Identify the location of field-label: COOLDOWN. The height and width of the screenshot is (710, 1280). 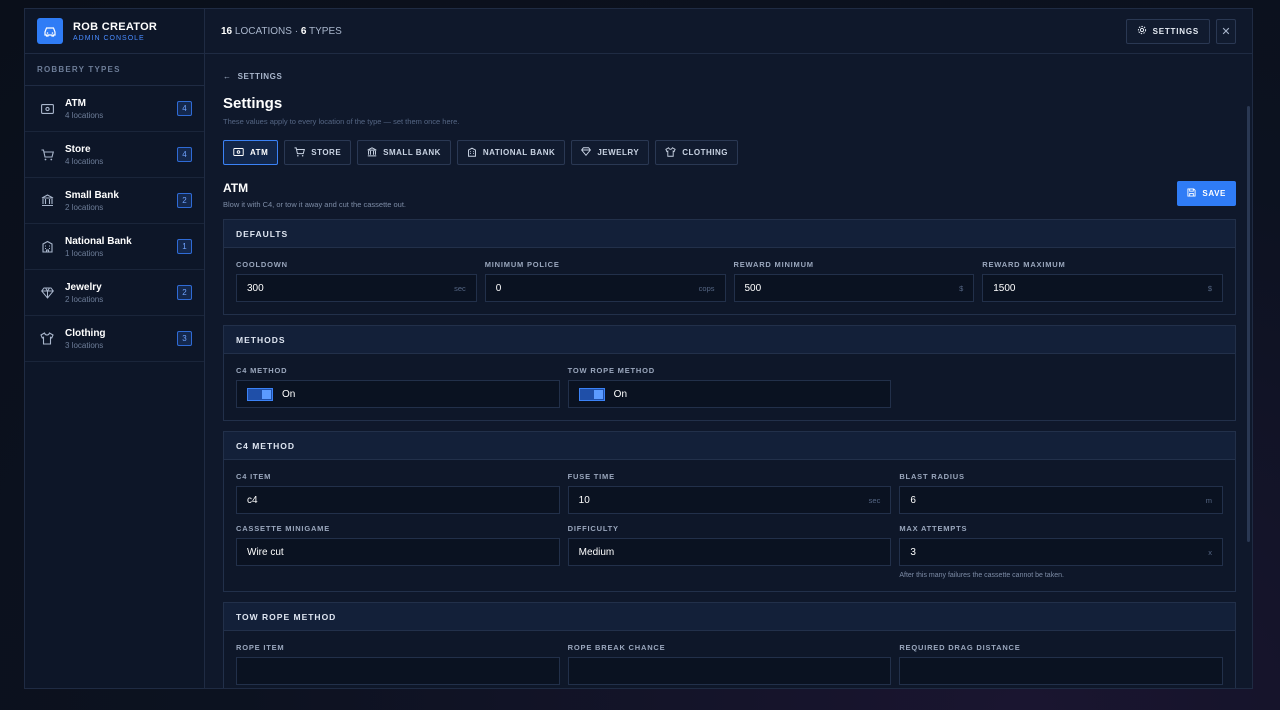
(262, 264).